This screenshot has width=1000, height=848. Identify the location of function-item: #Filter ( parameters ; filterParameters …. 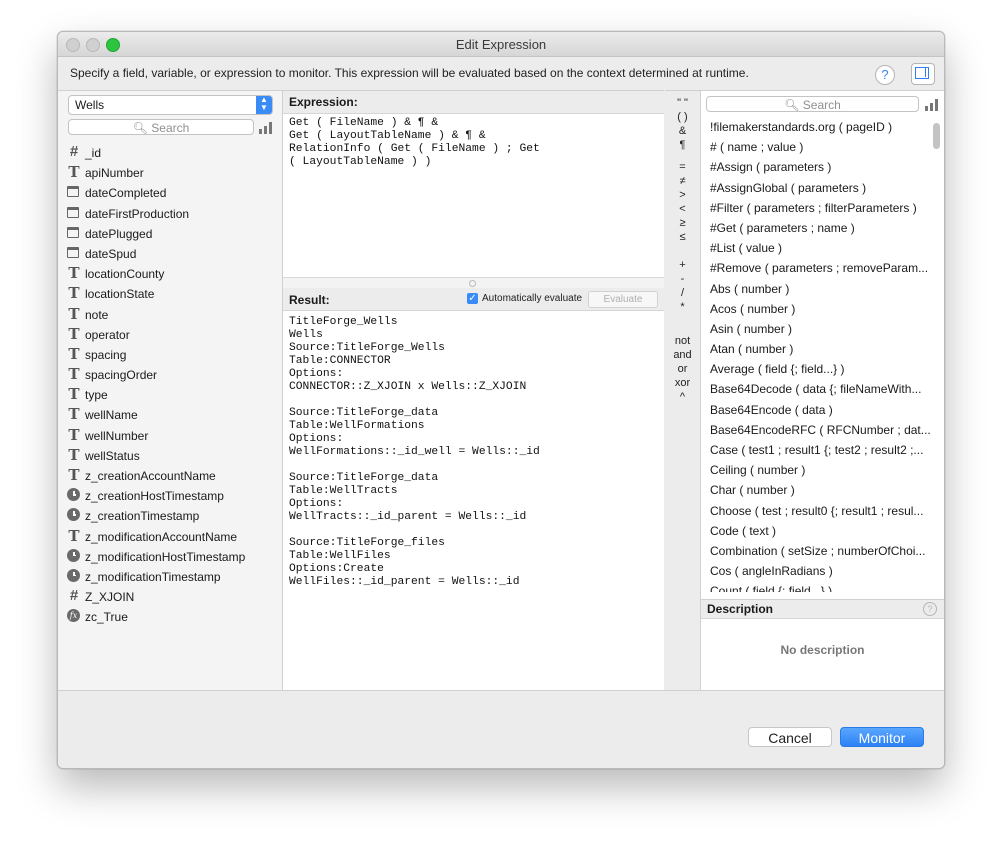
(816, 208).